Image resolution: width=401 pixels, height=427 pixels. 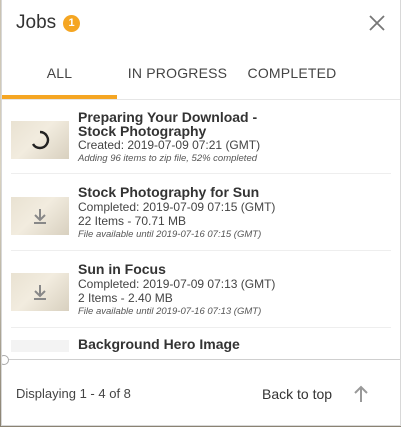 I want to click on job-title-line2: Stock Photography, so click(x=142, y=131).